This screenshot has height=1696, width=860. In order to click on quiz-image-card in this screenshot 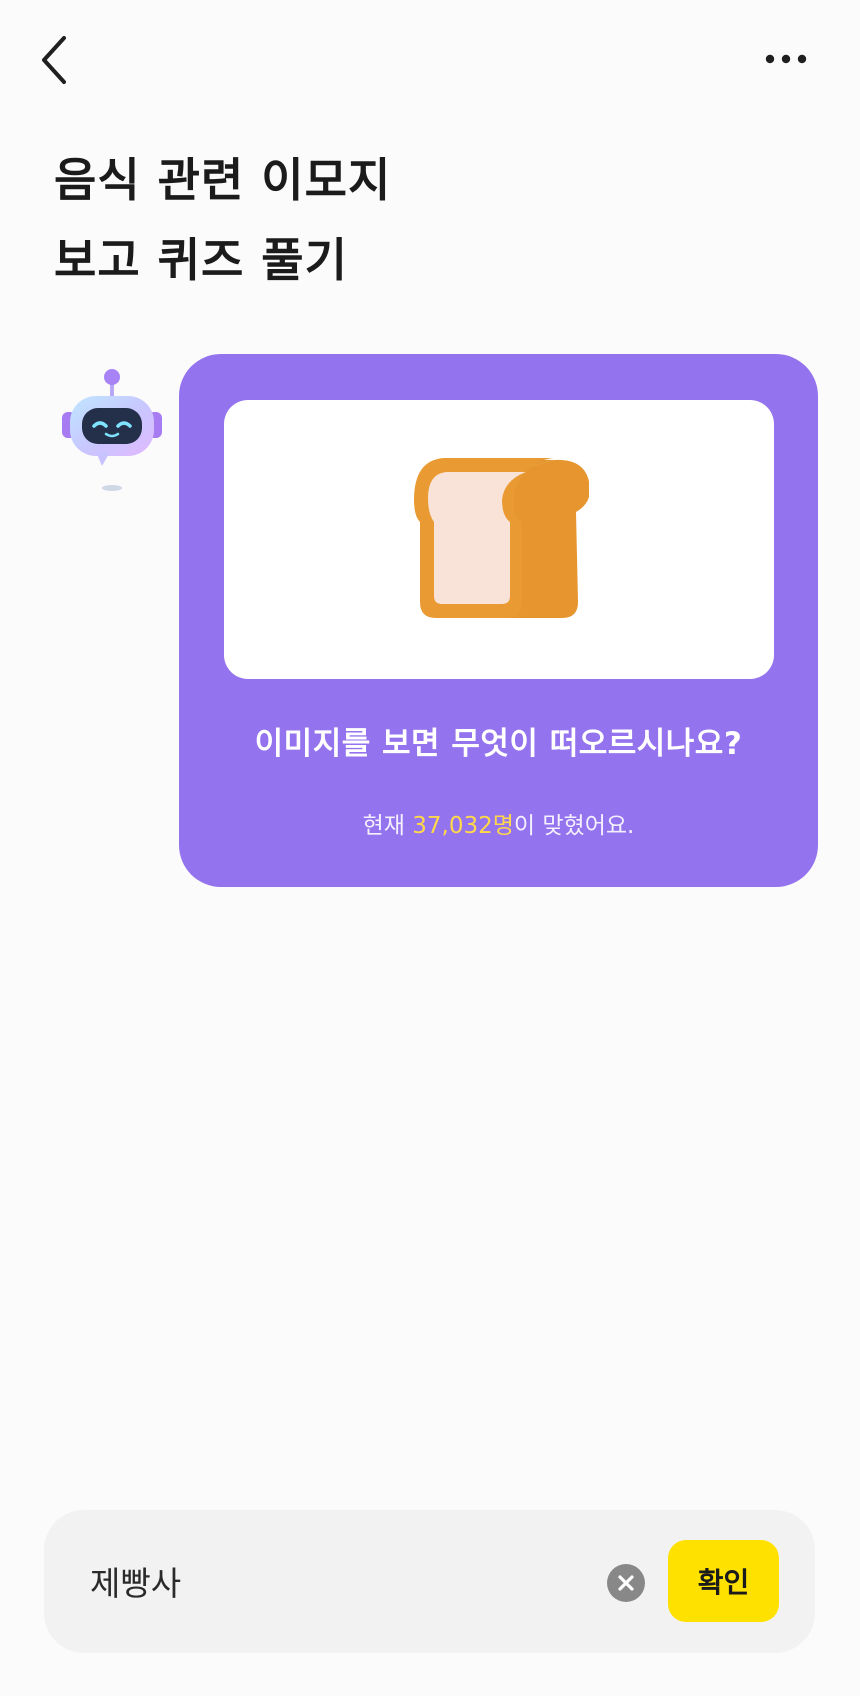, I will do `click(499, 539)`.